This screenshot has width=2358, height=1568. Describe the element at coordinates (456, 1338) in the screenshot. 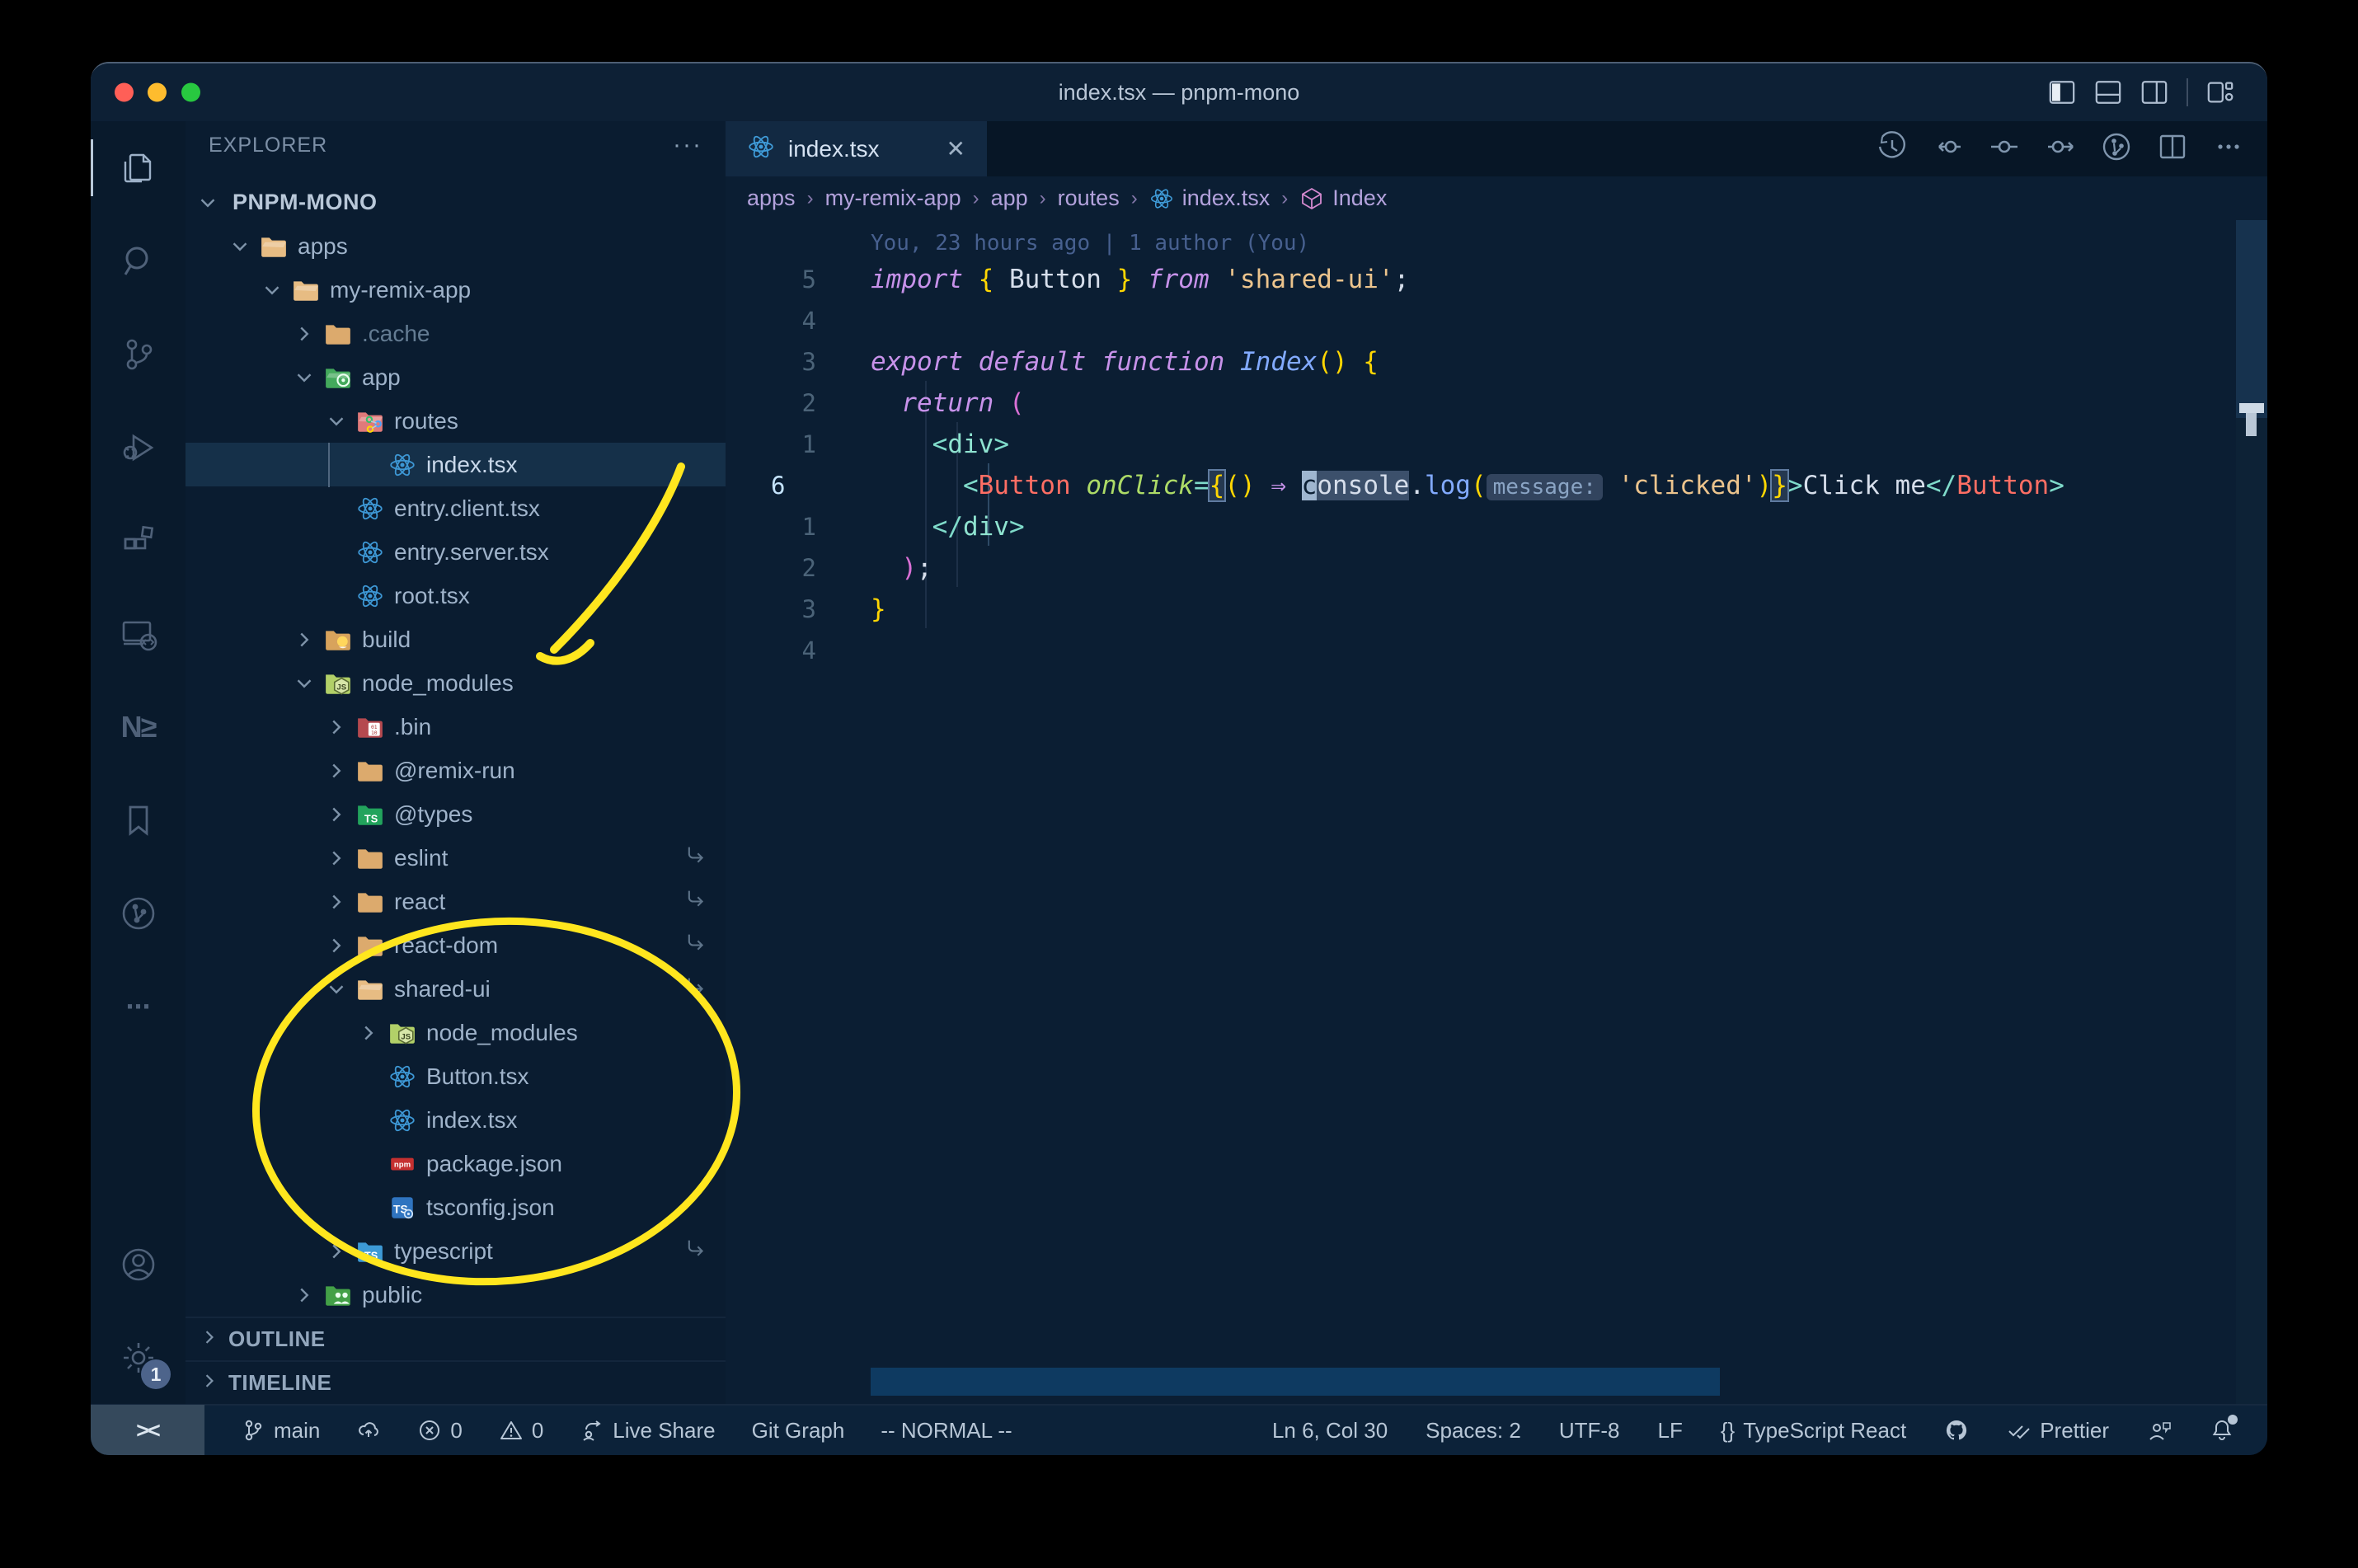

I see `outline-section-header: OUTLINE` at that location.